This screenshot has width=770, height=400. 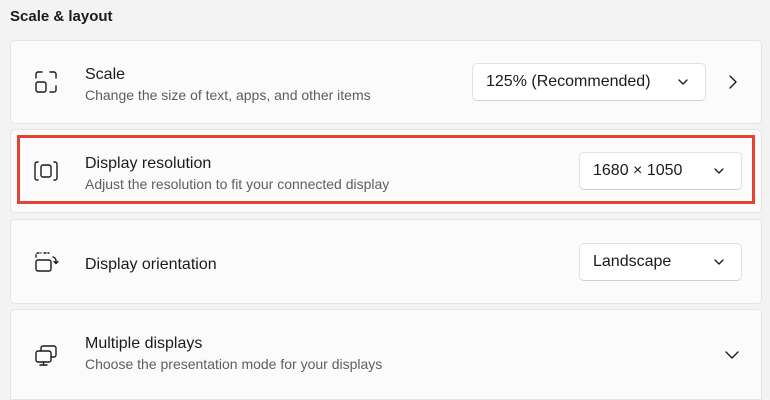 What do you see at coordinates (61, 16) in the screenshot?
I see `section-title: Scale & layout` at bounding box center [61, 16].